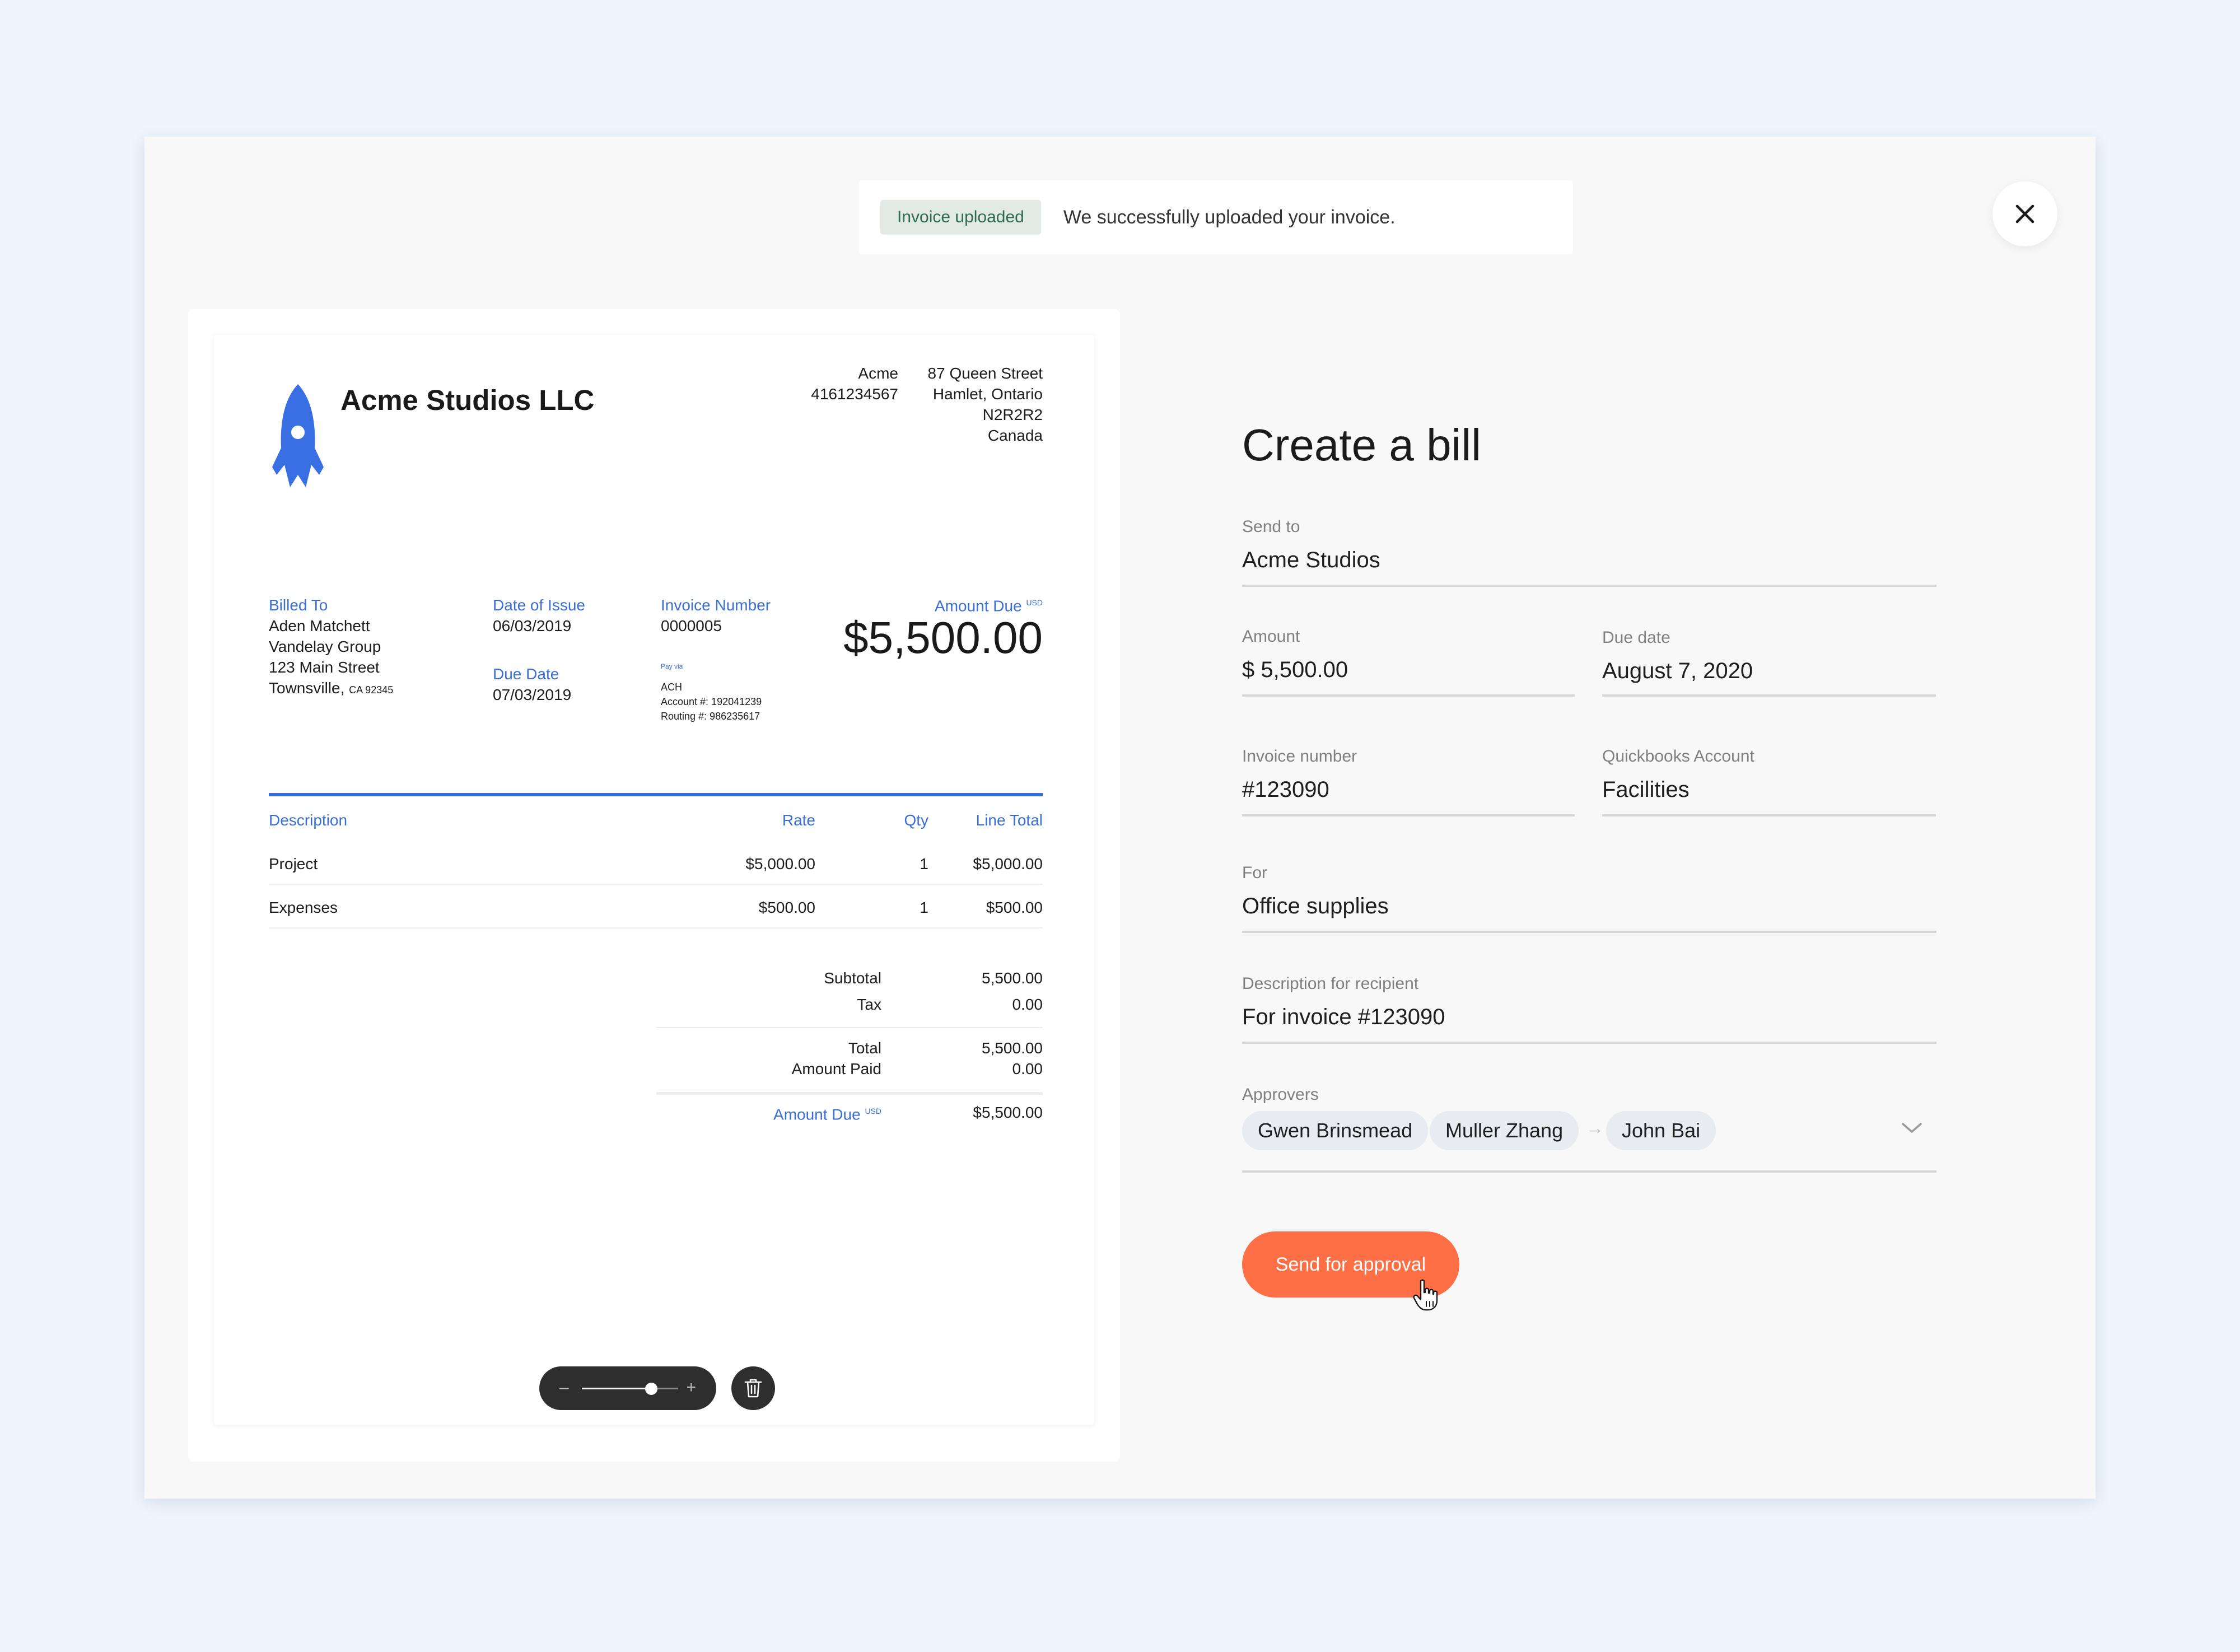 The height and width of the screenshot is (1652, 2240). Describe the element at coordinates (865, 1048) in the screenshot. I see `total-label: Total` at that location.